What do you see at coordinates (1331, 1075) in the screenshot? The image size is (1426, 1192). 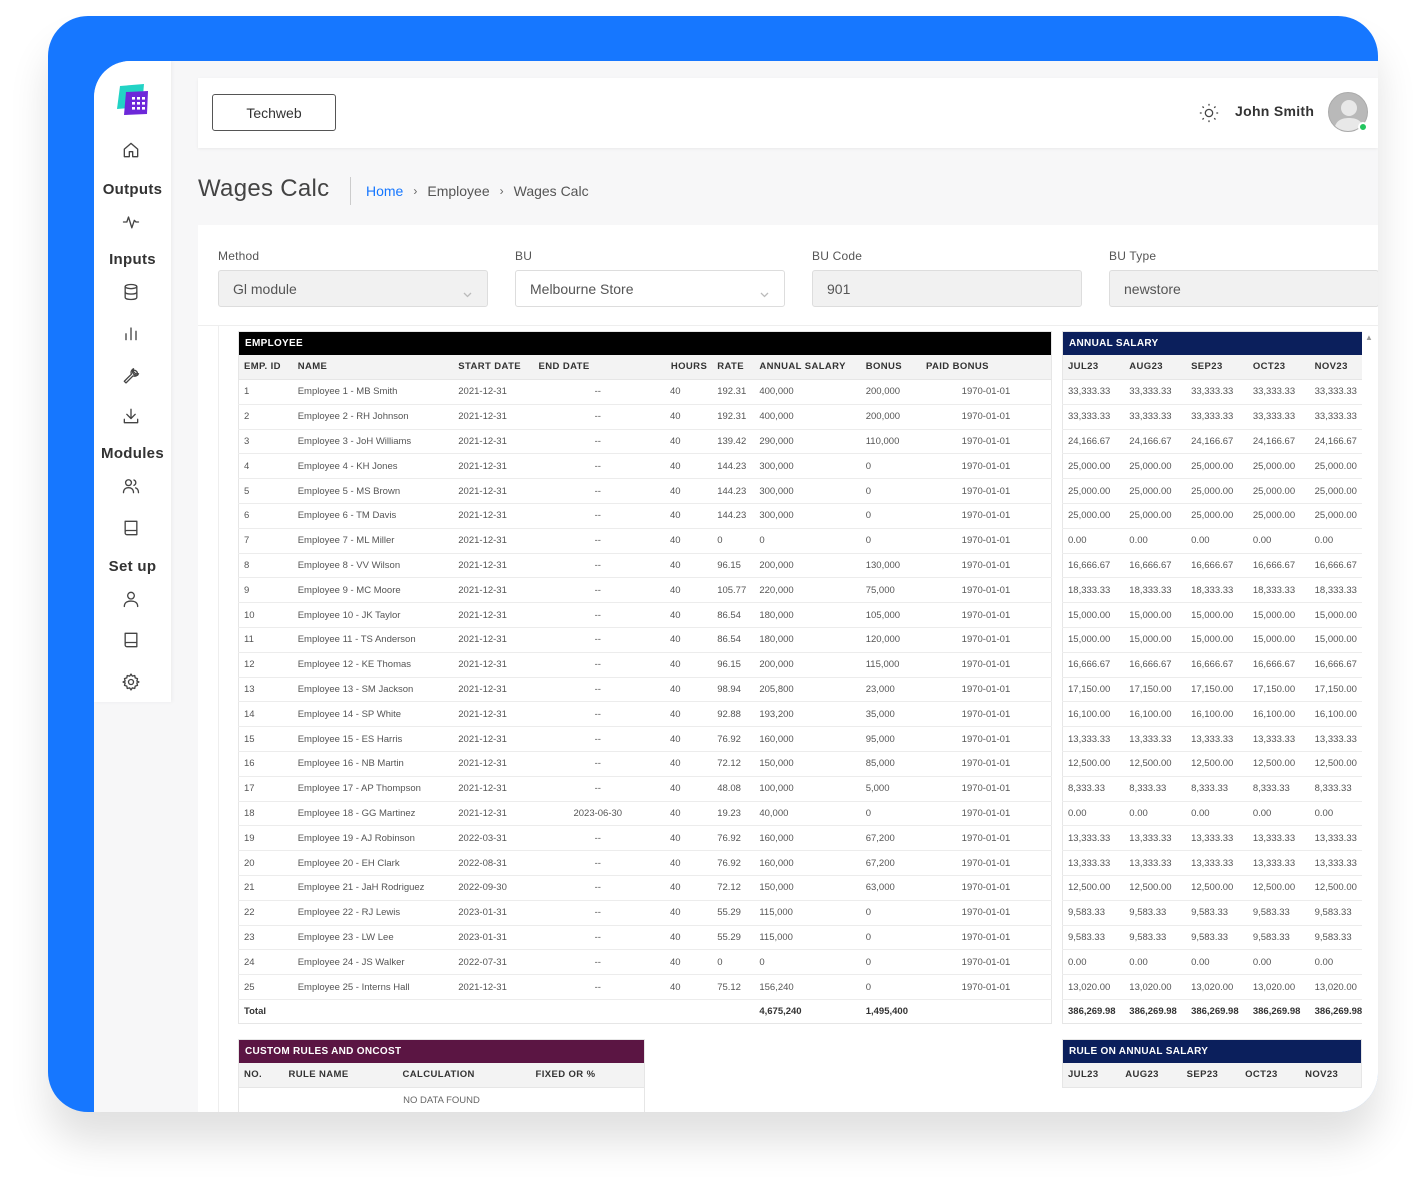 I see `rule-col-nov23: NOV23` at bounding box center [1331, 1075].